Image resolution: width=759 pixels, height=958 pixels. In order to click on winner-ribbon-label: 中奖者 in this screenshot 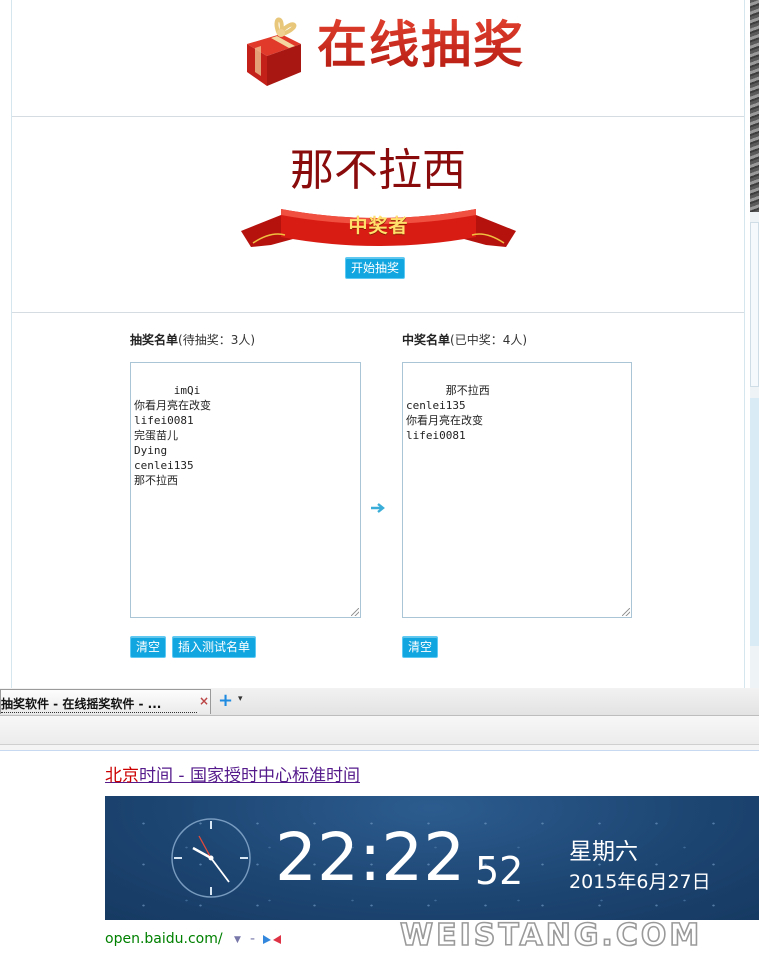, I will do `click(378, 226)`.